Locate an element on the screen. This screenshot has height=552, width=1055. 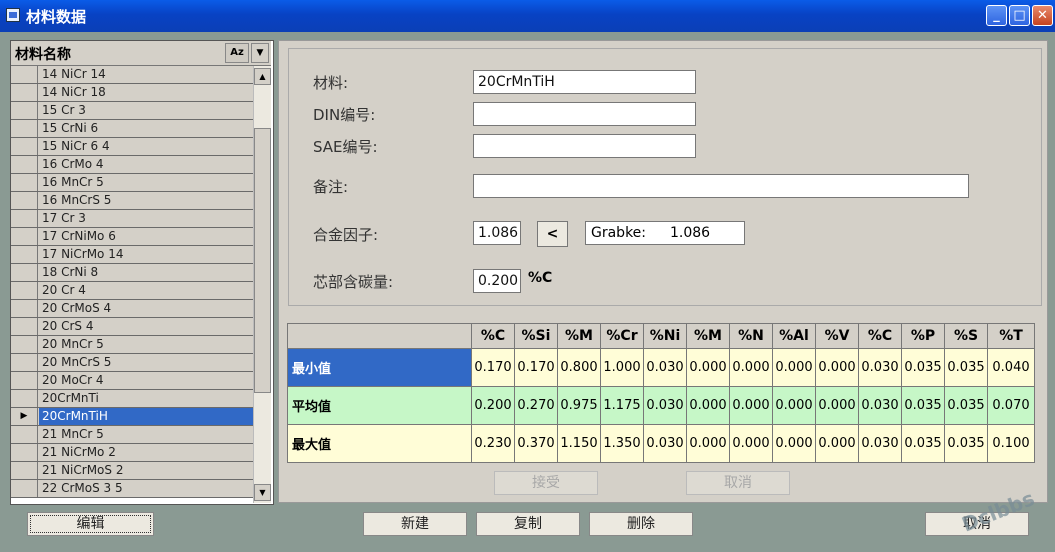
list-item: 16 CrMo 4 is located at coordinates (132, 165).